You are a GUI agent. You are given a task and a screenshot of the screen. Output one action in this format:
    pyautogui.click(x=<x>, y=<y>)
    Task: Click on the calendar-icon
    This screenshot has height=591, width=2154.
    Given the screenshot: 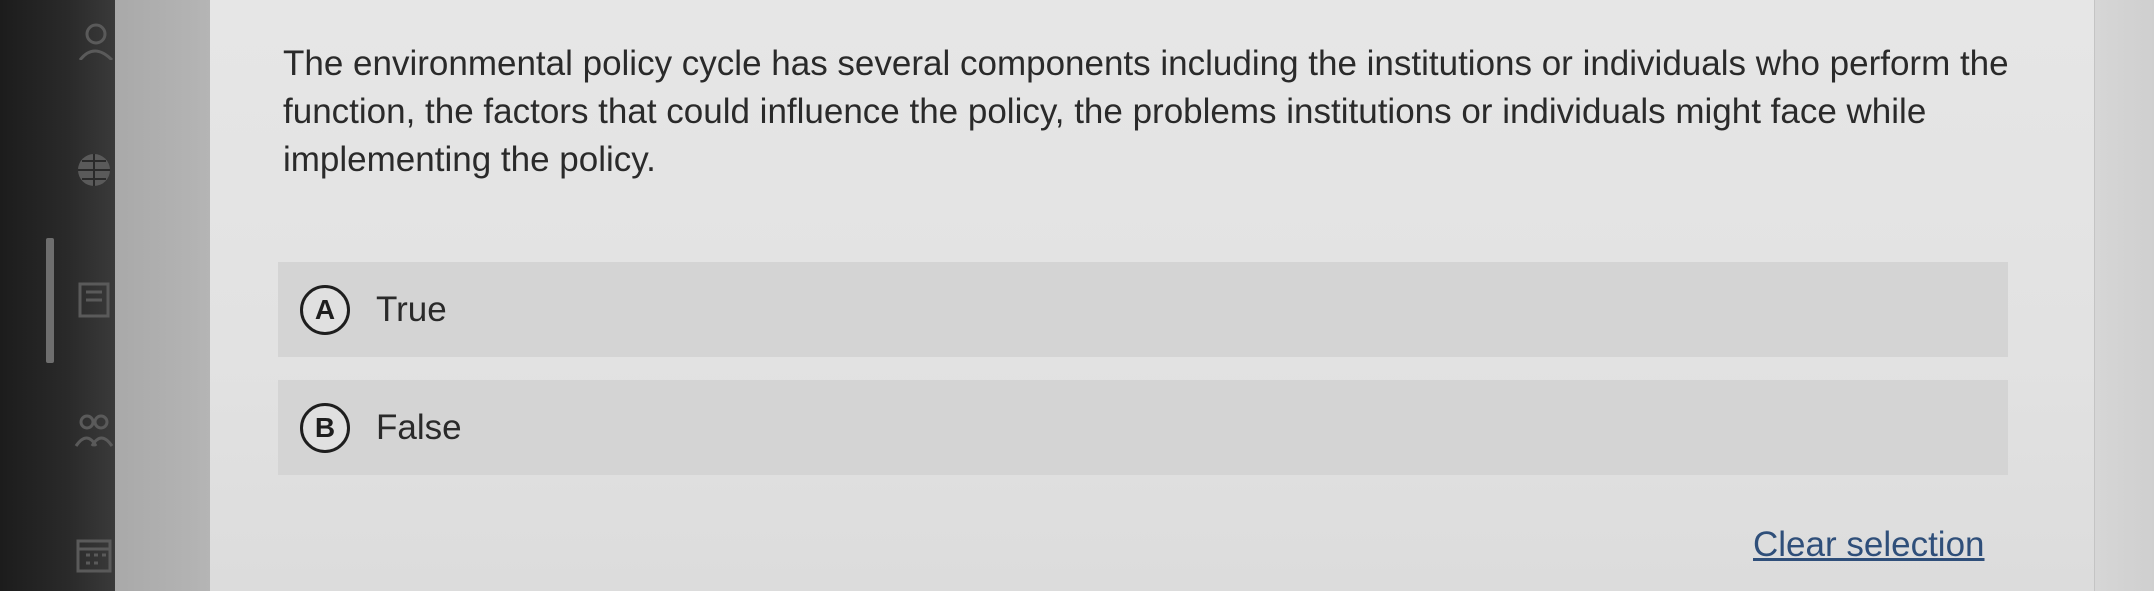 What is the action you would take?
    pyautogui.click(x=94, y=555)
    